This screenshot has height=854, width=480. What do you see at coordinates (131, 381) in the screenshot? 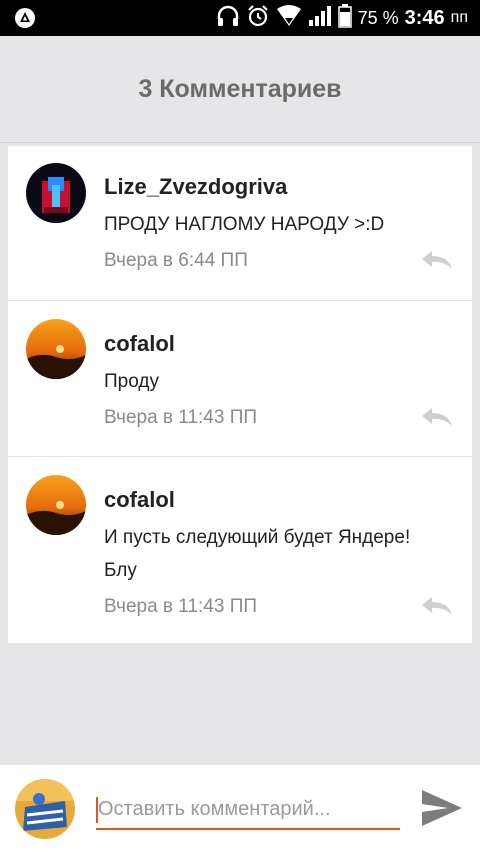
I see `comment-text: Проду` at bounding box center [131, 381].